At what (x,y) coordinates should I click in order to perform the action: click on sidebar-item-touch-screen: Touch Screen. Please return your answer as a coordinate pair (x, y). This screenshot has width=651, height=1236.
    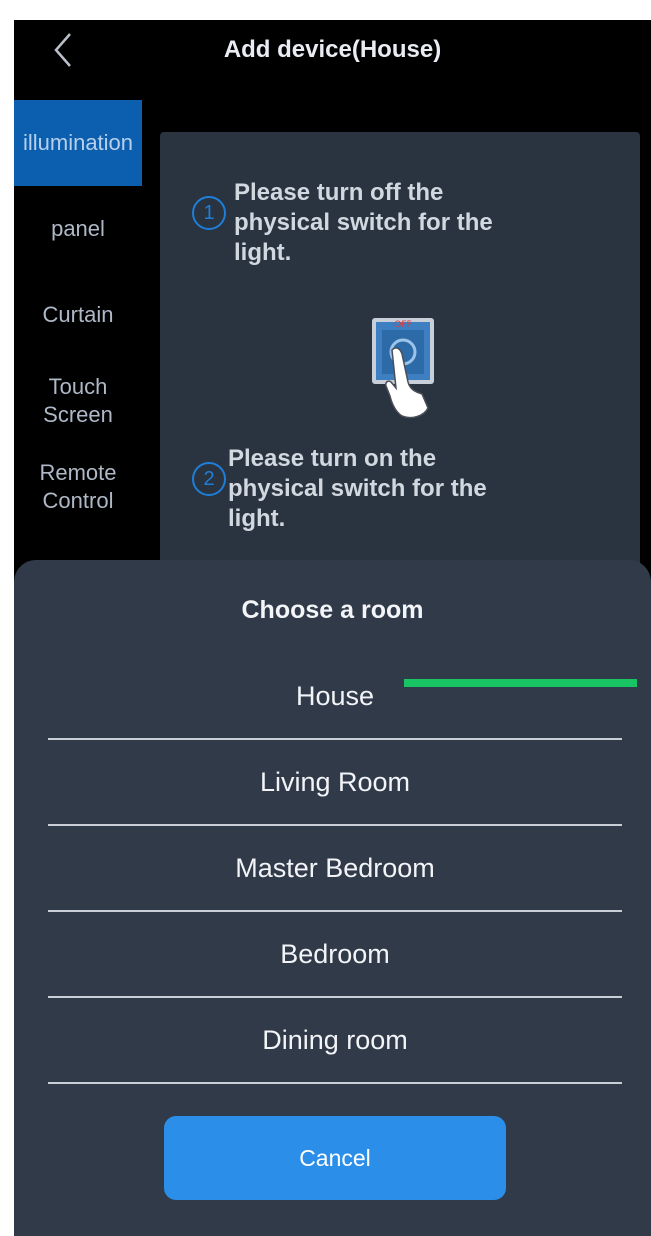
    Looking at the image, I should click on (78, 401).